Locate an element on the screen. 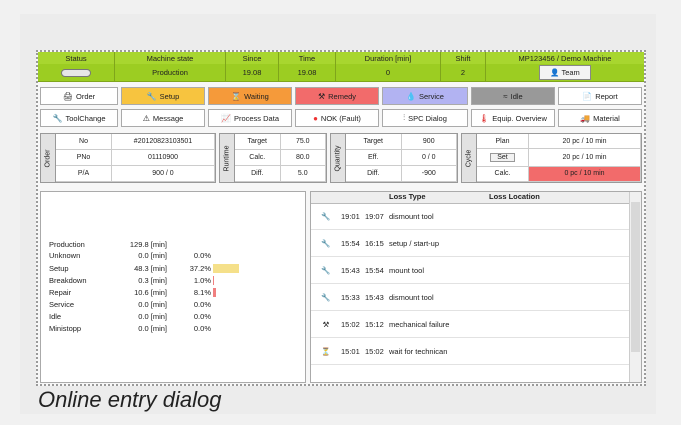 Image resolution: width=681 pixels, height=425 pixels. stat-row-repair: Repair 10.6 [min] 8.1% is located at coordinates (130, 292).